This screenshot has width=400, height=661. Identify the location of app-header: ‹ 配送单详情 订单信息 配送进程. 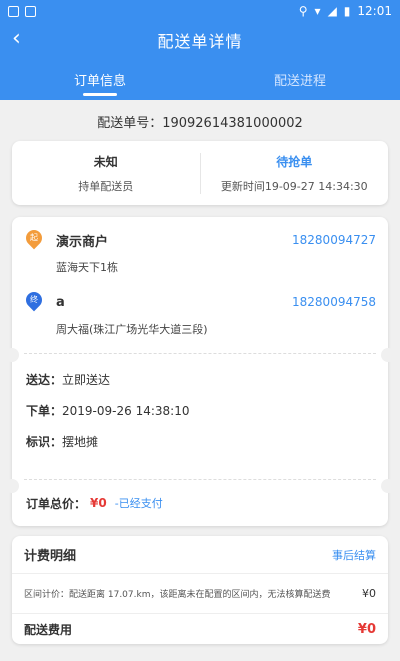
(200, 61).